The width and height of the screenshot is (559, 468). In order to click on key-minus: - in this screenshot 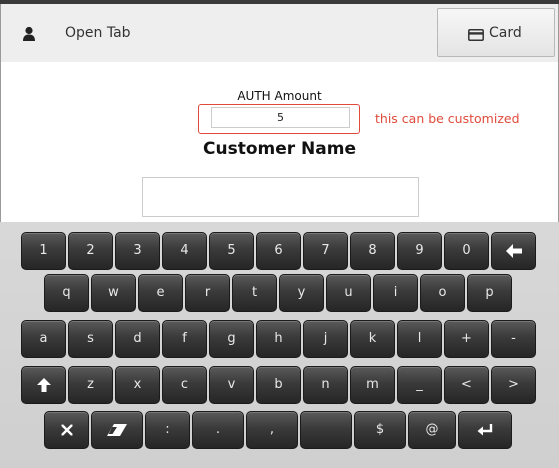, I will do `click(513, 339)`.